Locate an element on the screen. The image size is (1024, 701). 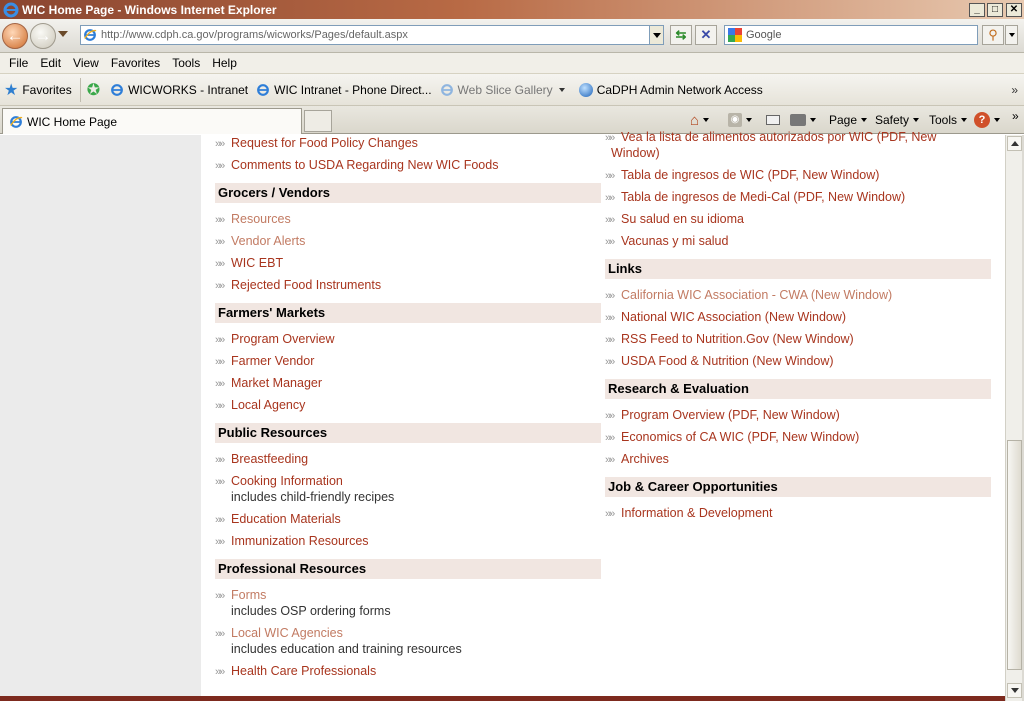
link: Su salud en su idioma is located at coordinates (682, 219).